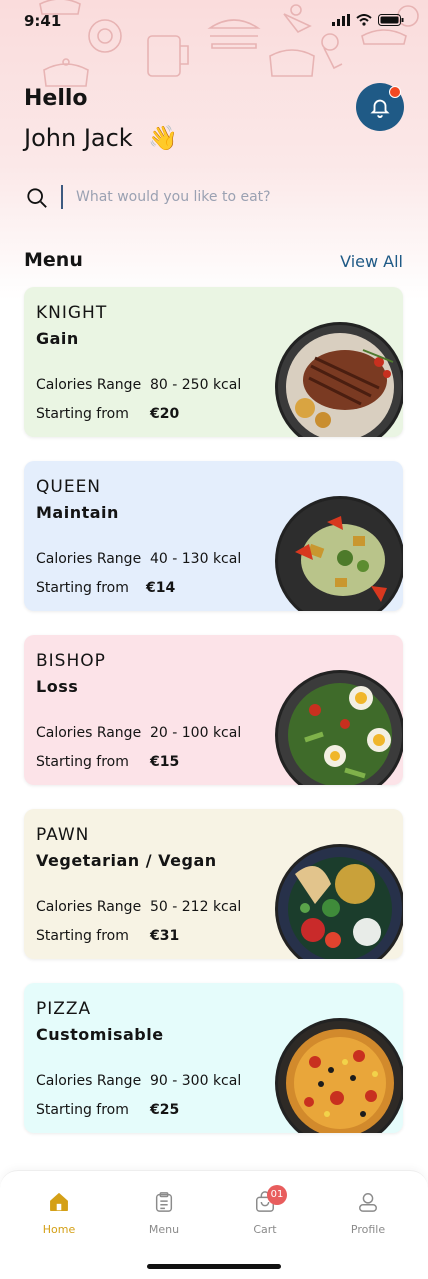 The height and width of the screenshot is (1279, 428). Describe the element at coordinates (164, 1202) in the screenshot. I see `clipboard-icon` at that location.